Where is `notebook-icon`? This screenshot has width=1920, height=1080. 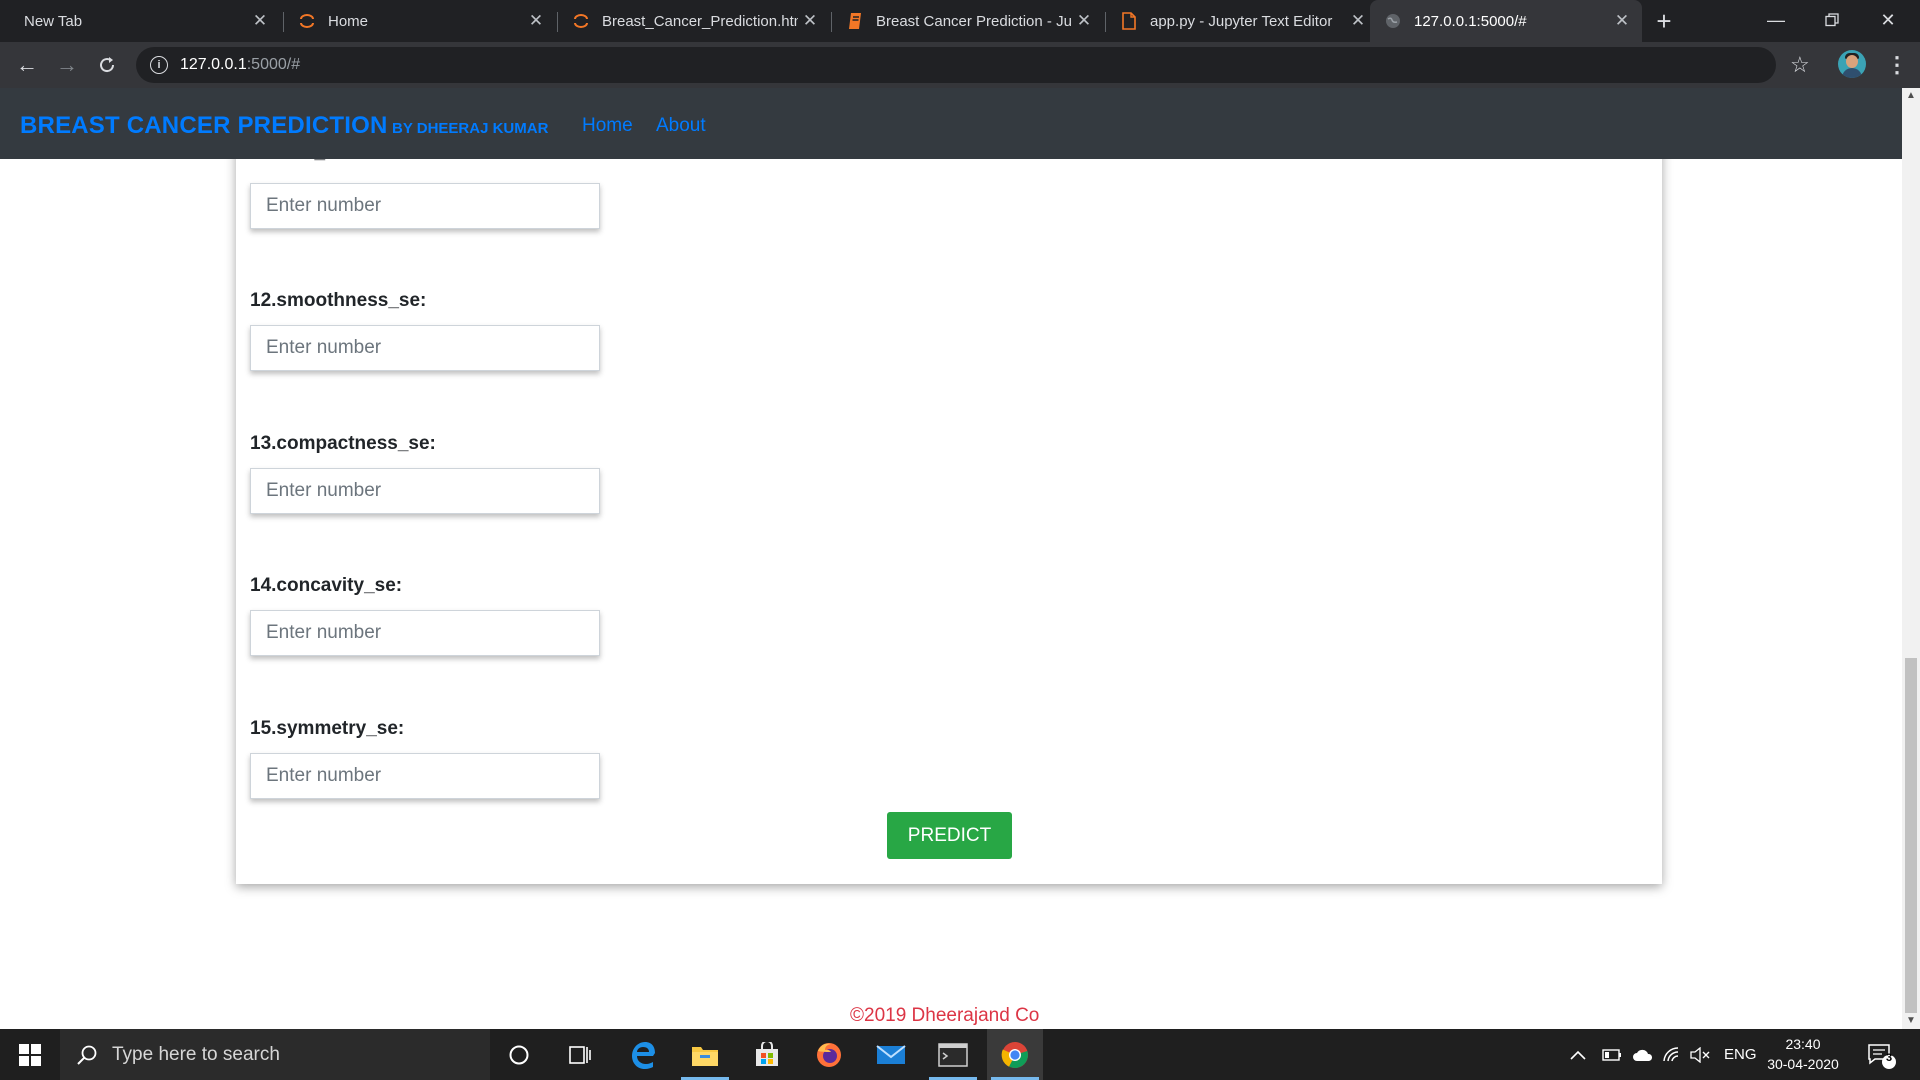
notebook-icon is located at coordinates (855, 21).